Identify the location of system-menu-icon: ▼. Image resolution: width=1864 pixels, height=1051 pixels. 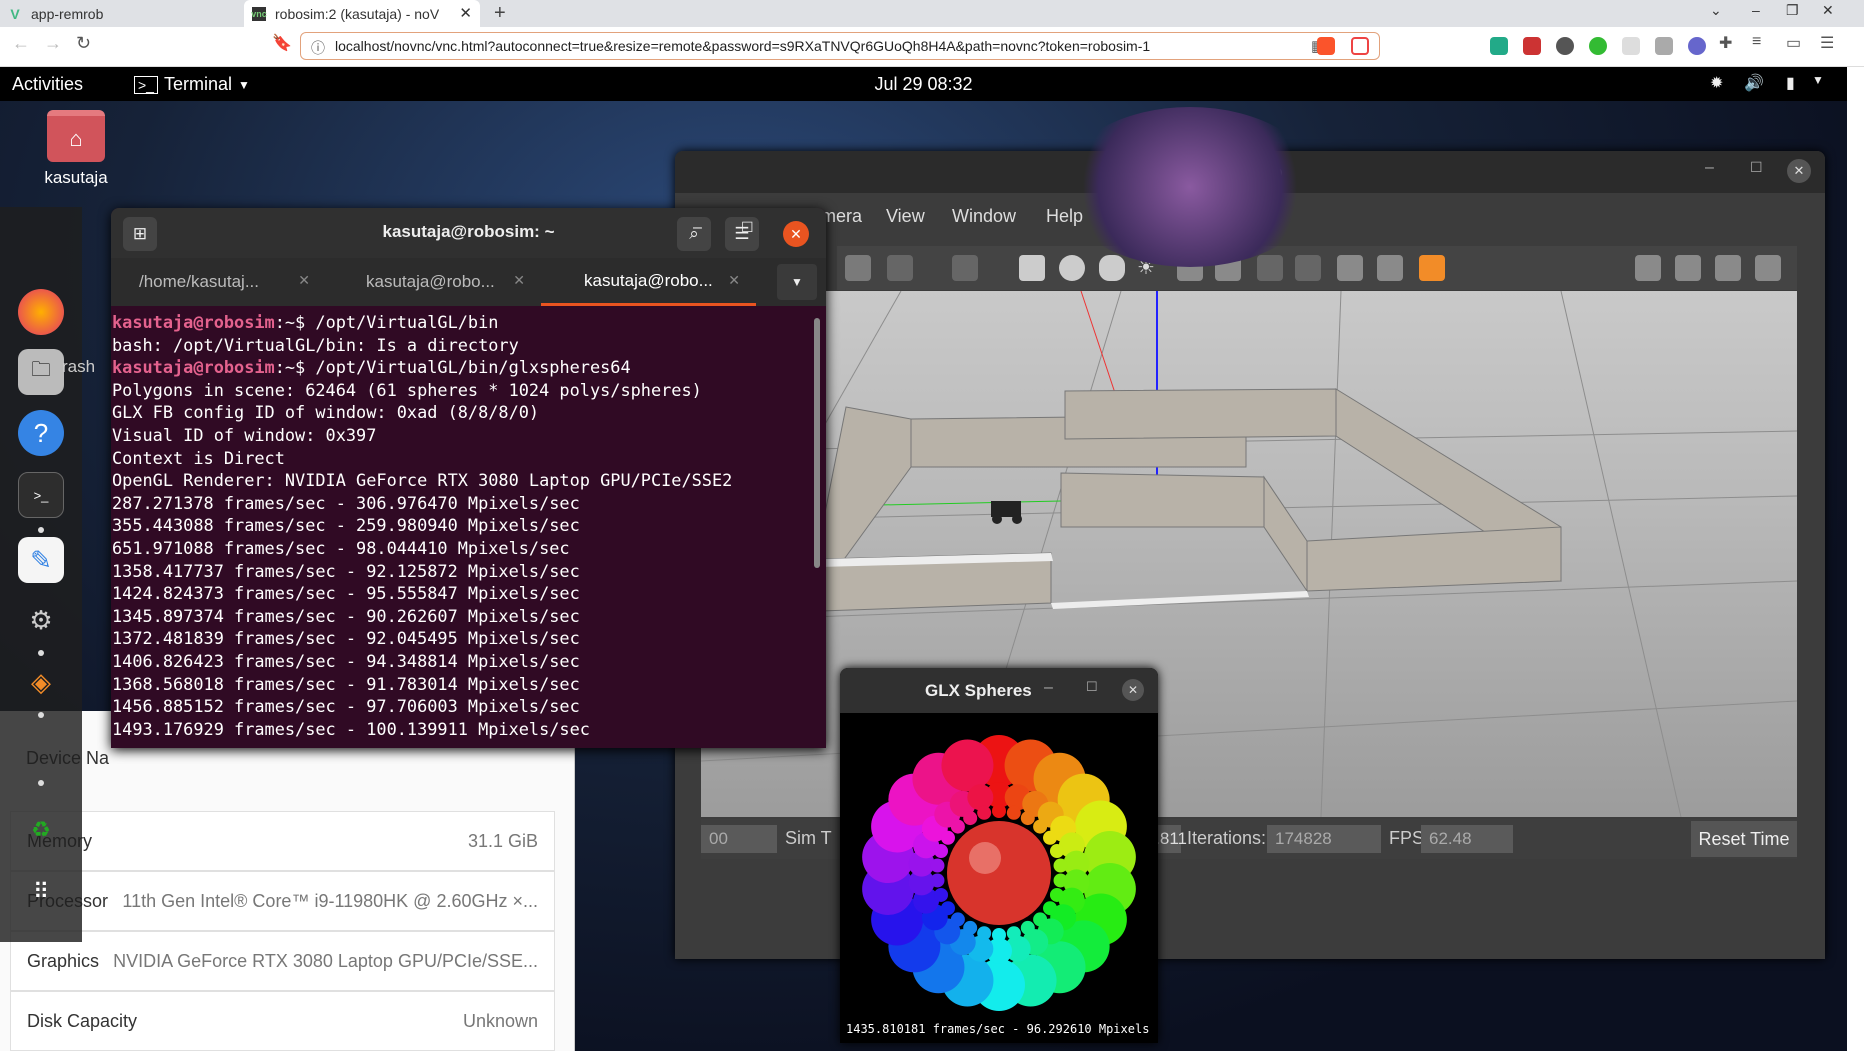
(1818, 80).